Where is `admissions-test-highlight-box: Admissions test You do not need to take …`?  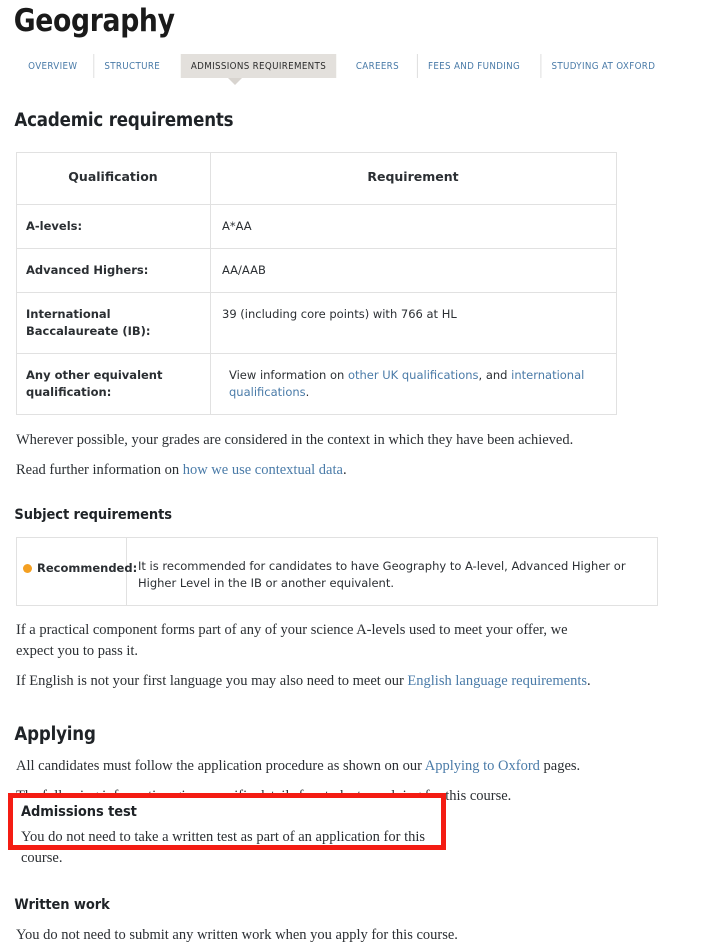
admissions-test-highlight-box: Admissions test You do not need to take … is located at coordinates (227, 829).